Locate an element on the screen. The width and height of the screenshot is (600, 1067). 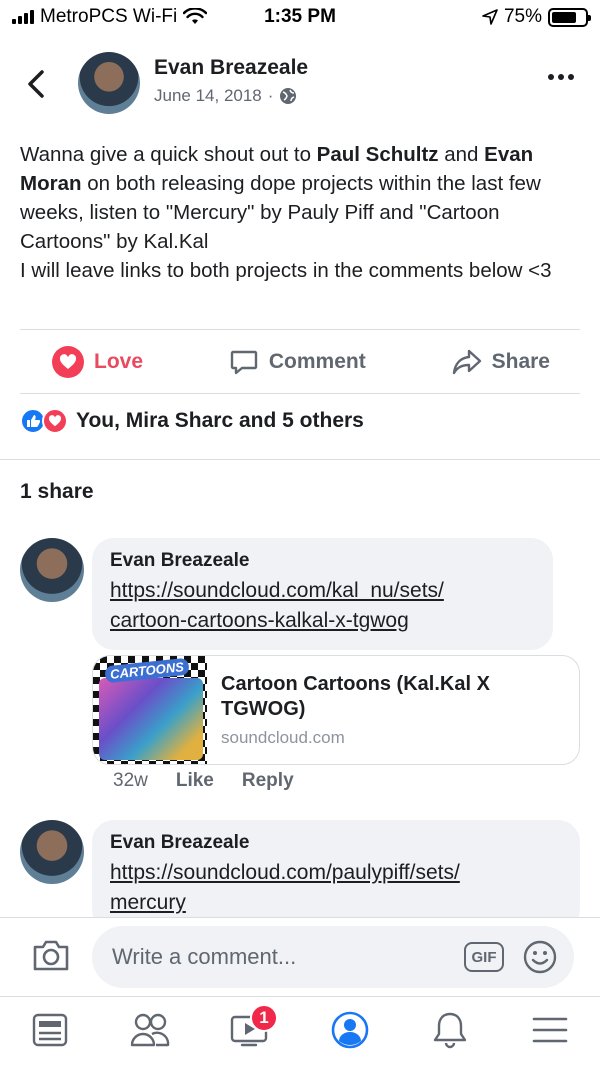
link-line: mercury is located at coordinates (148, 902).